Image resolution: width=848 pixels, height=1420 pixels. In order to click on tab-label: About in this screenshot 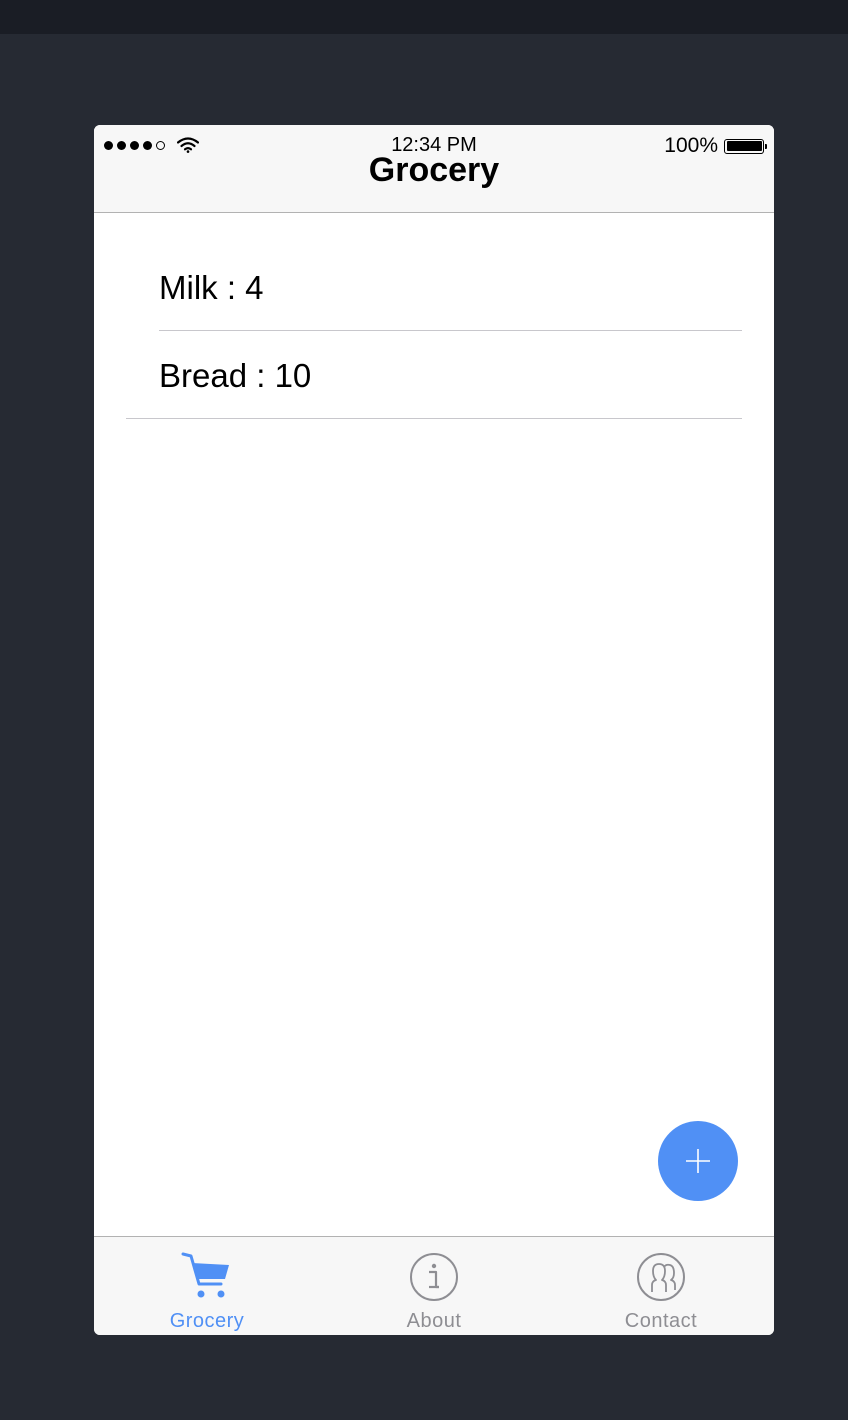, I will do `click(434, 1321)`.